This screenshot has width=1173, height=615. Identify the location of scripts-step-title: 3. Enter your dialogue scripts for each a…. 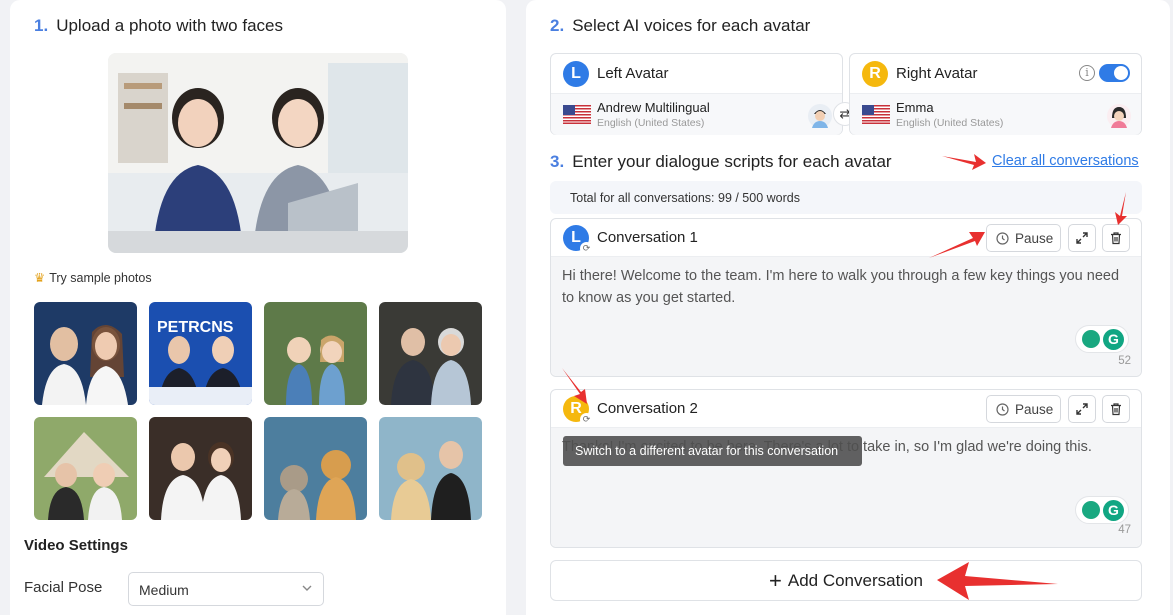
(721, 162).